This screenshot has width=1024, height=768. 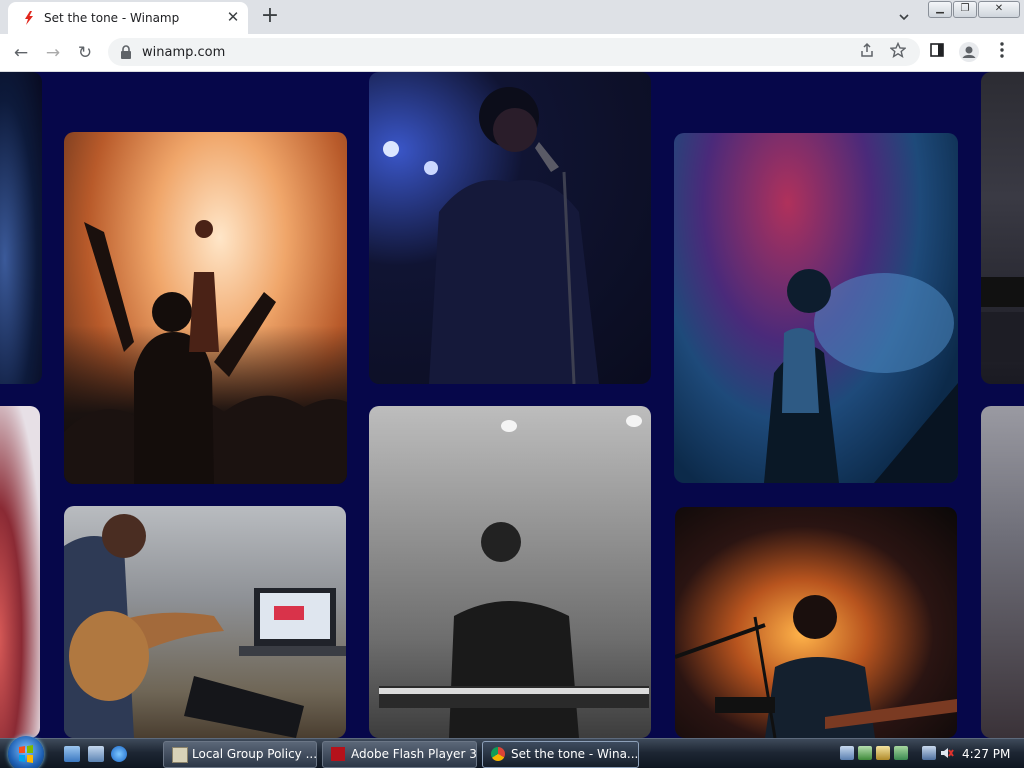 What do you see at coordinates (414, 754) in the screenshot?
I see `taskbar-item-label: Adobe Flash Player 32` at bounding box center [414, 754].